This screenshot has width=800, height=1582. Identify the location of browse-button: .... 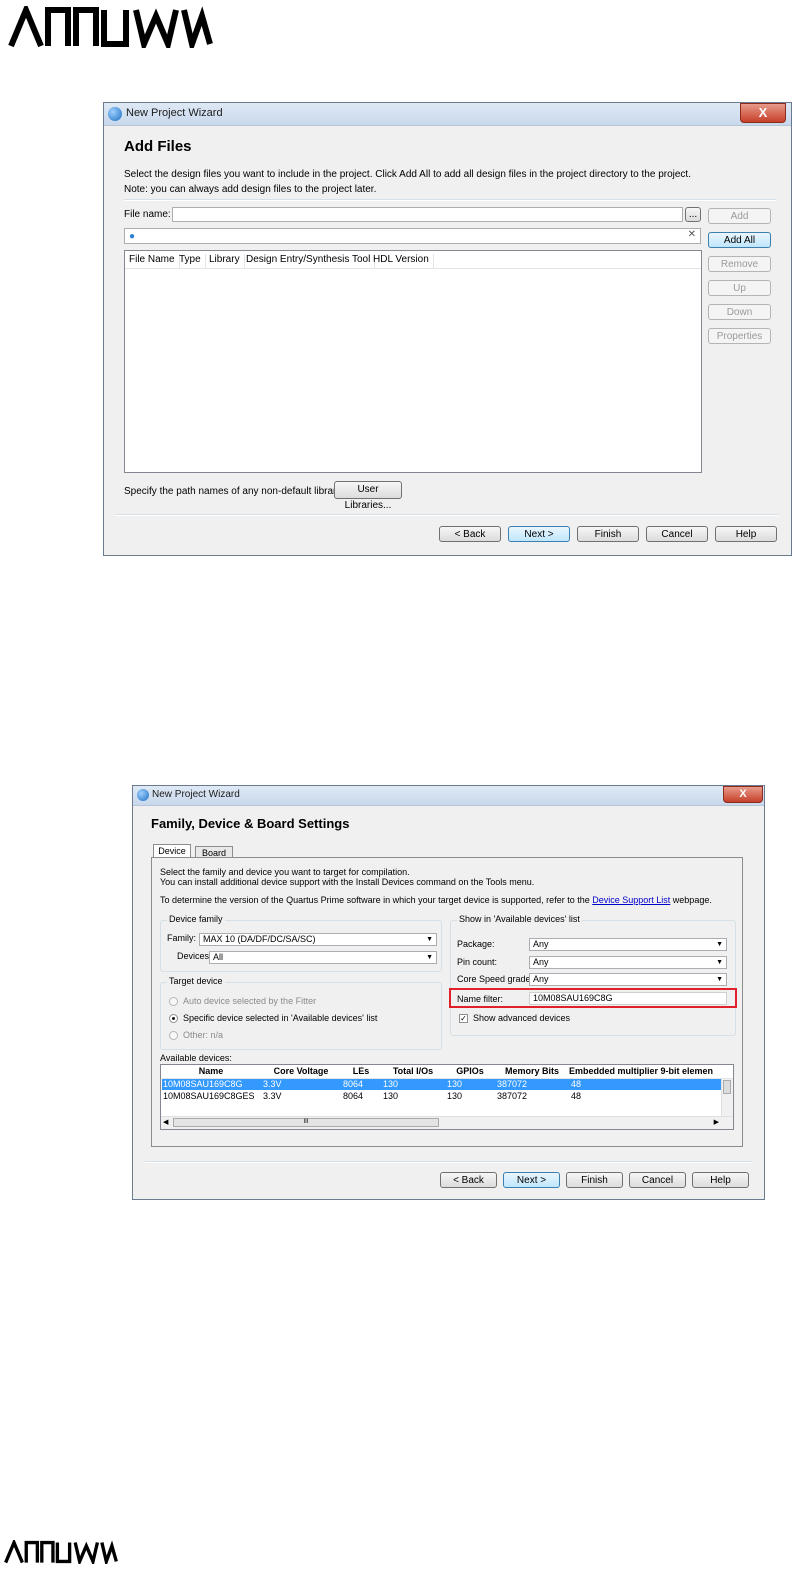
(693, 214).